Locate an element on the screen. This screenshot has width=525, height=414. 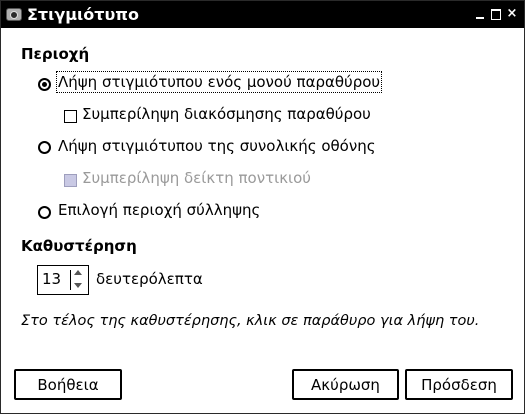
radio-select-area-label: Επιλογή περιοχή σύλληψης is located at coordinates (159, 210).